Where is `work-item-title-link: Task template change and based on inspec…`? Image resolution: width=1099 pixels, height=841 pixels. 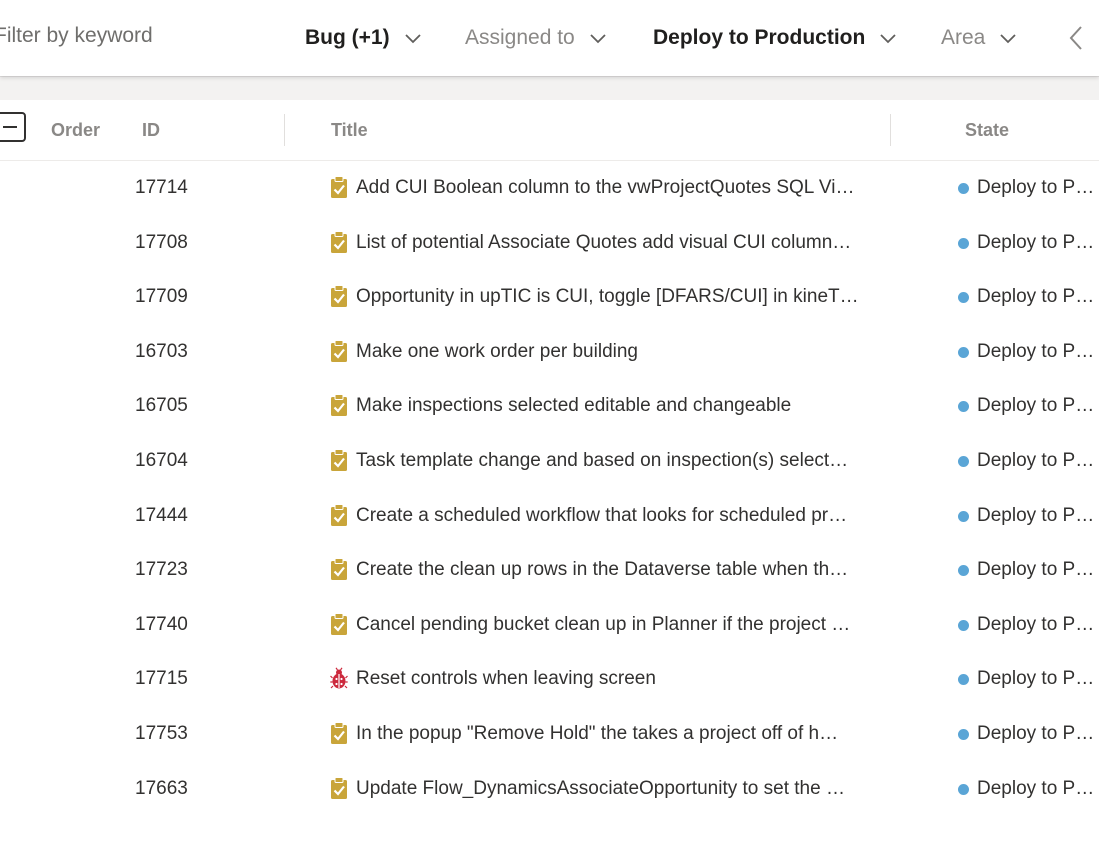
work-item-title-link: Task template change and based on inspec… is located at coordinates (626, 461).